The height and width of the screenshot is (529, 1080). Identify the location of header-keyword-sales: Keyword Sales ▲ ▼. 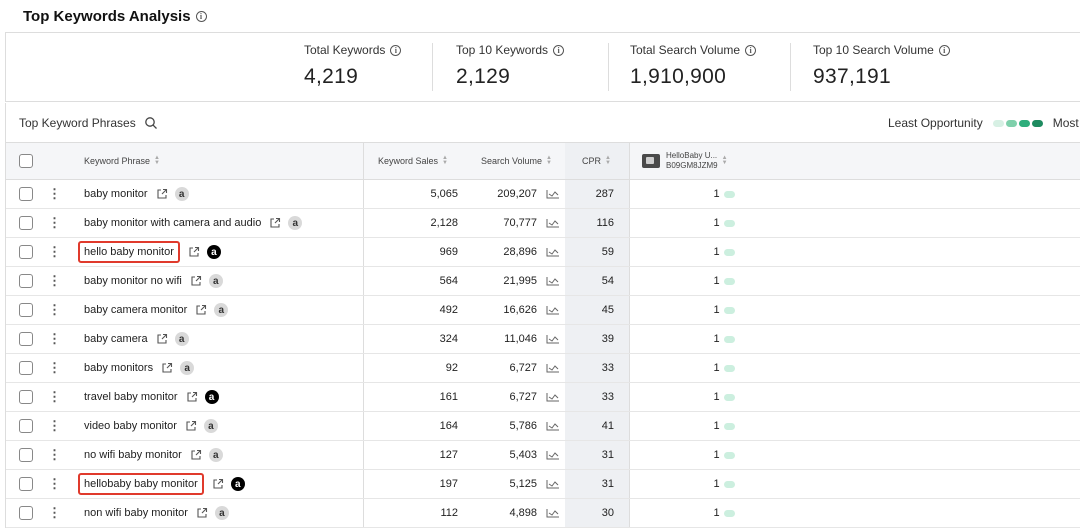
(413, 161).